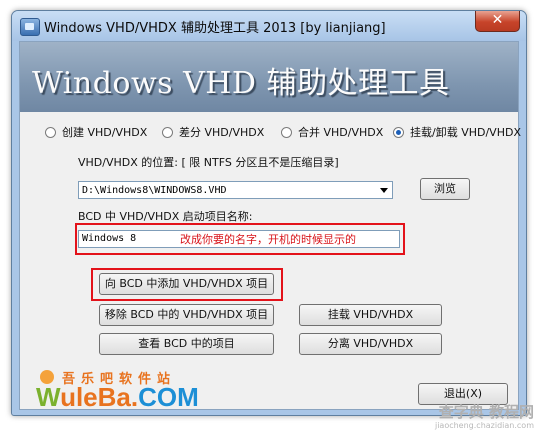 The image size is (548, 437). I want to click on watermark-url-text: jiaocheng.chazidian.com, so click(484, 425).